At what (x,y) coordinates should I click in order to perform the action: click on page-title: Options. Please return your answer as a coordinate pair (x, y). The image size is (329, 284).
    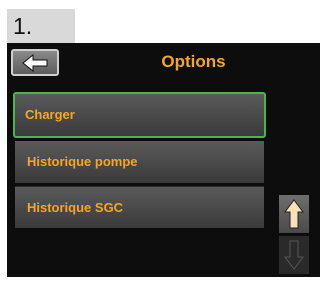
    Looking at the image, I should click on (193, 61).